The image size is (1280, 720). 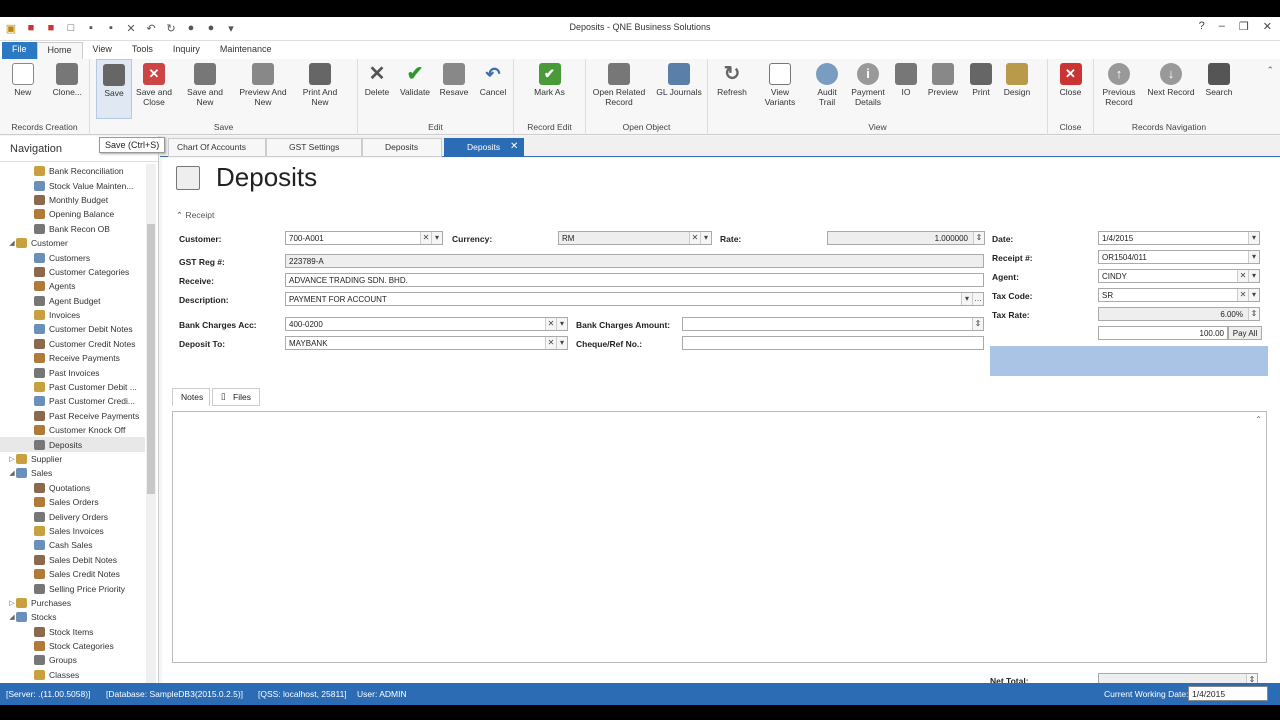 I want to click on previous-record-button: ↑ Previous Record, so click(x=1119, y=89).